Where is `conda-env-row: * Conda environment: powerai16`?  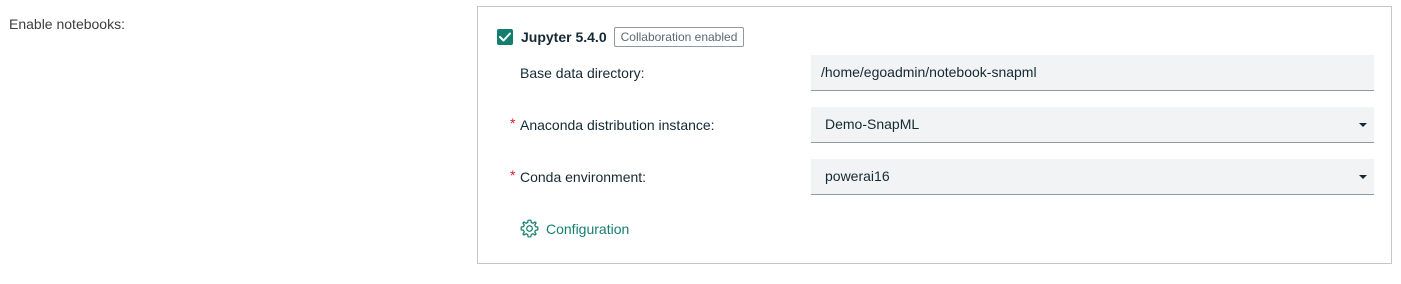 conda-env-row: * Conda environment: powerai16 is located at coordinates (934, 177).